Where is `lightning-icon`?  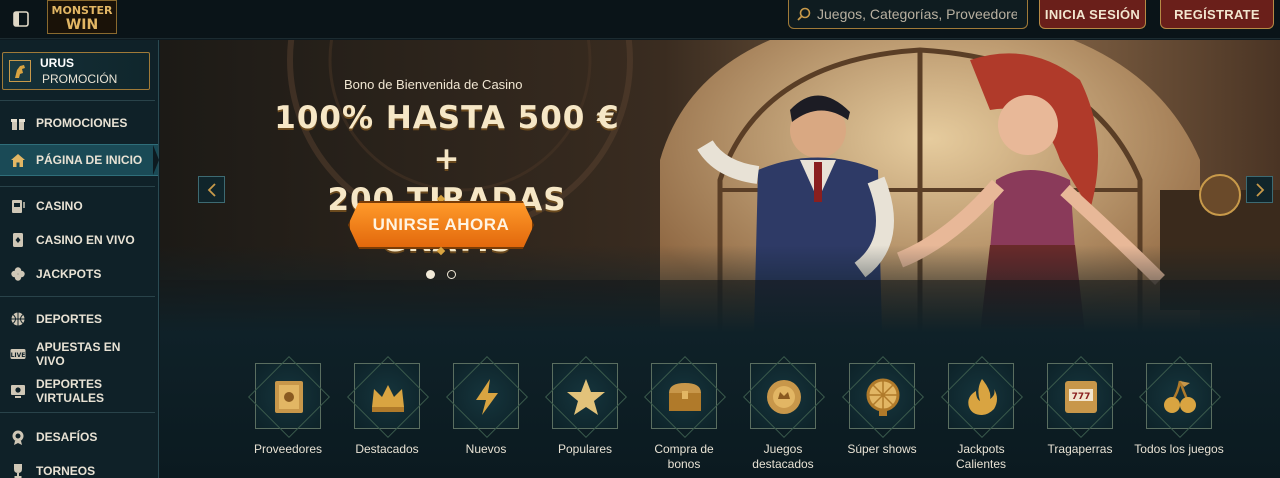 lightning-icon is located at coordinates (487, 397).